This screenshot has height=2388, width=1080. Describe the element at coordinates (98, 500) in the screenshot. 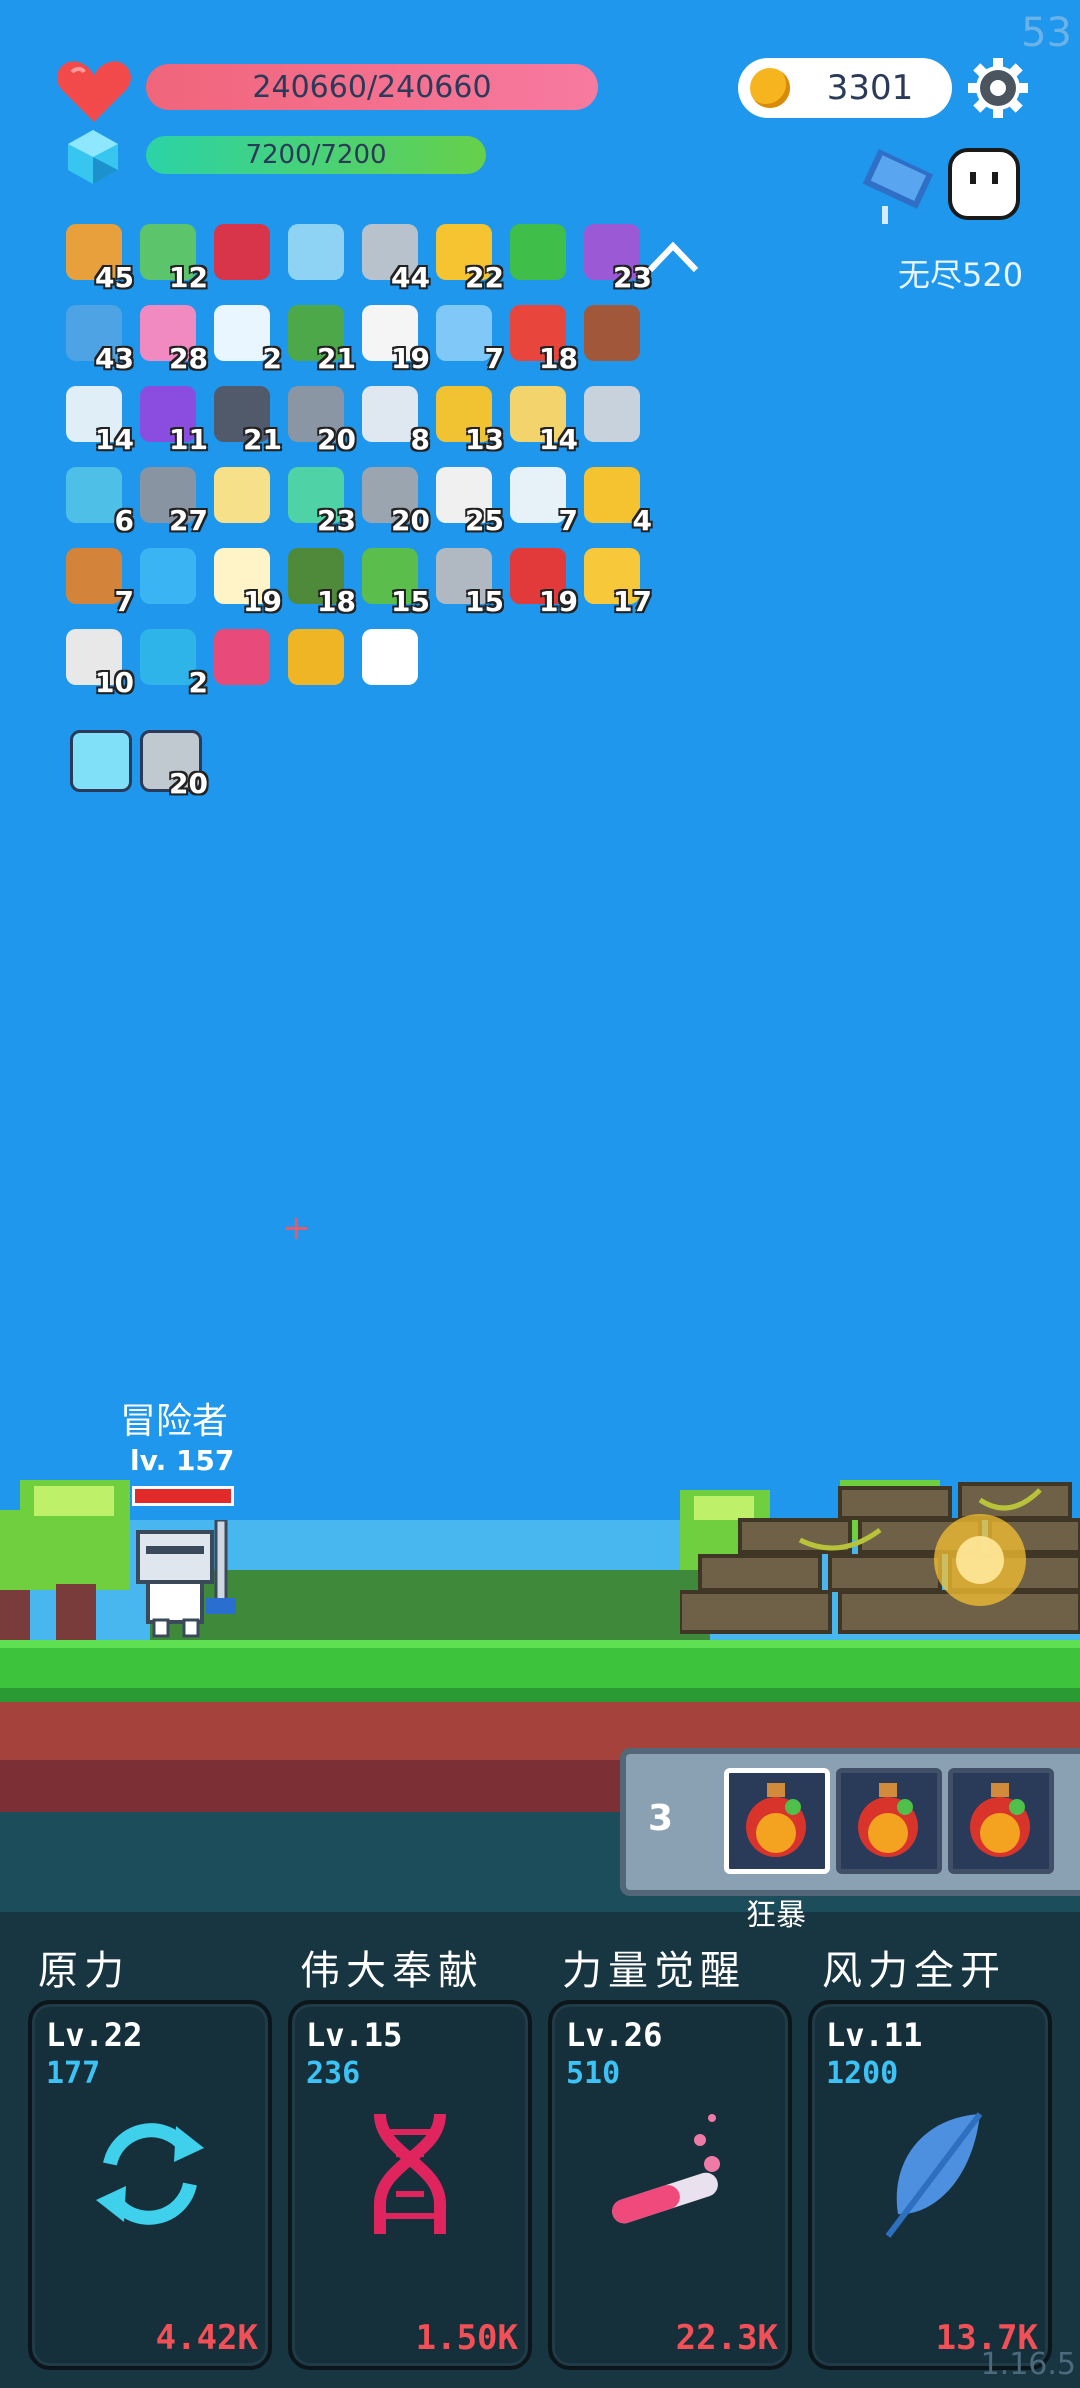

I see `buff-item: 6` at that location.